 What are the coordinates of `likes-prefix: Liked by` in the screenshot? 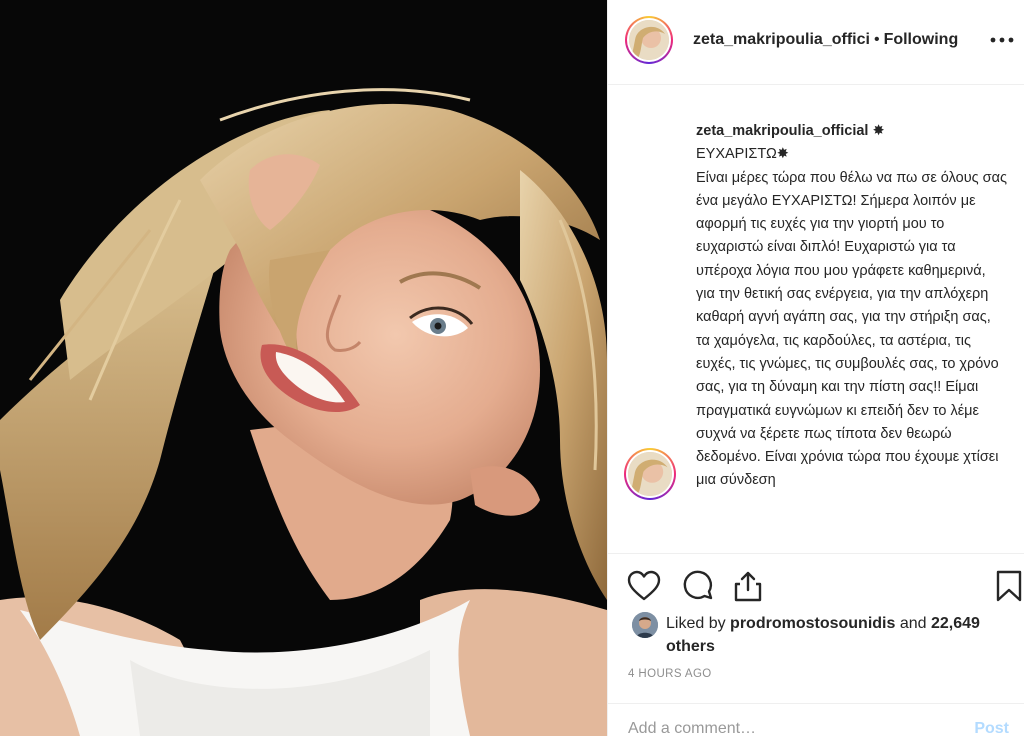 It's located at (696, 623).